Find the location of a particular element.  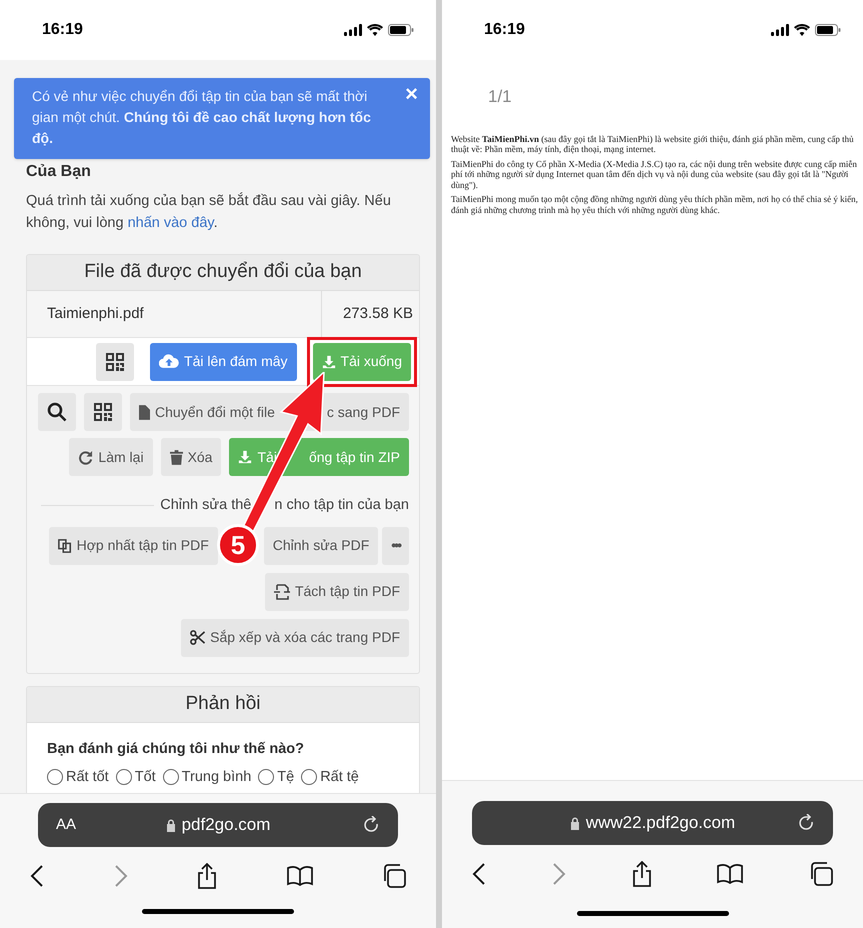

address-bar: AA pdf2go.com is located at coordinates (218, 825).